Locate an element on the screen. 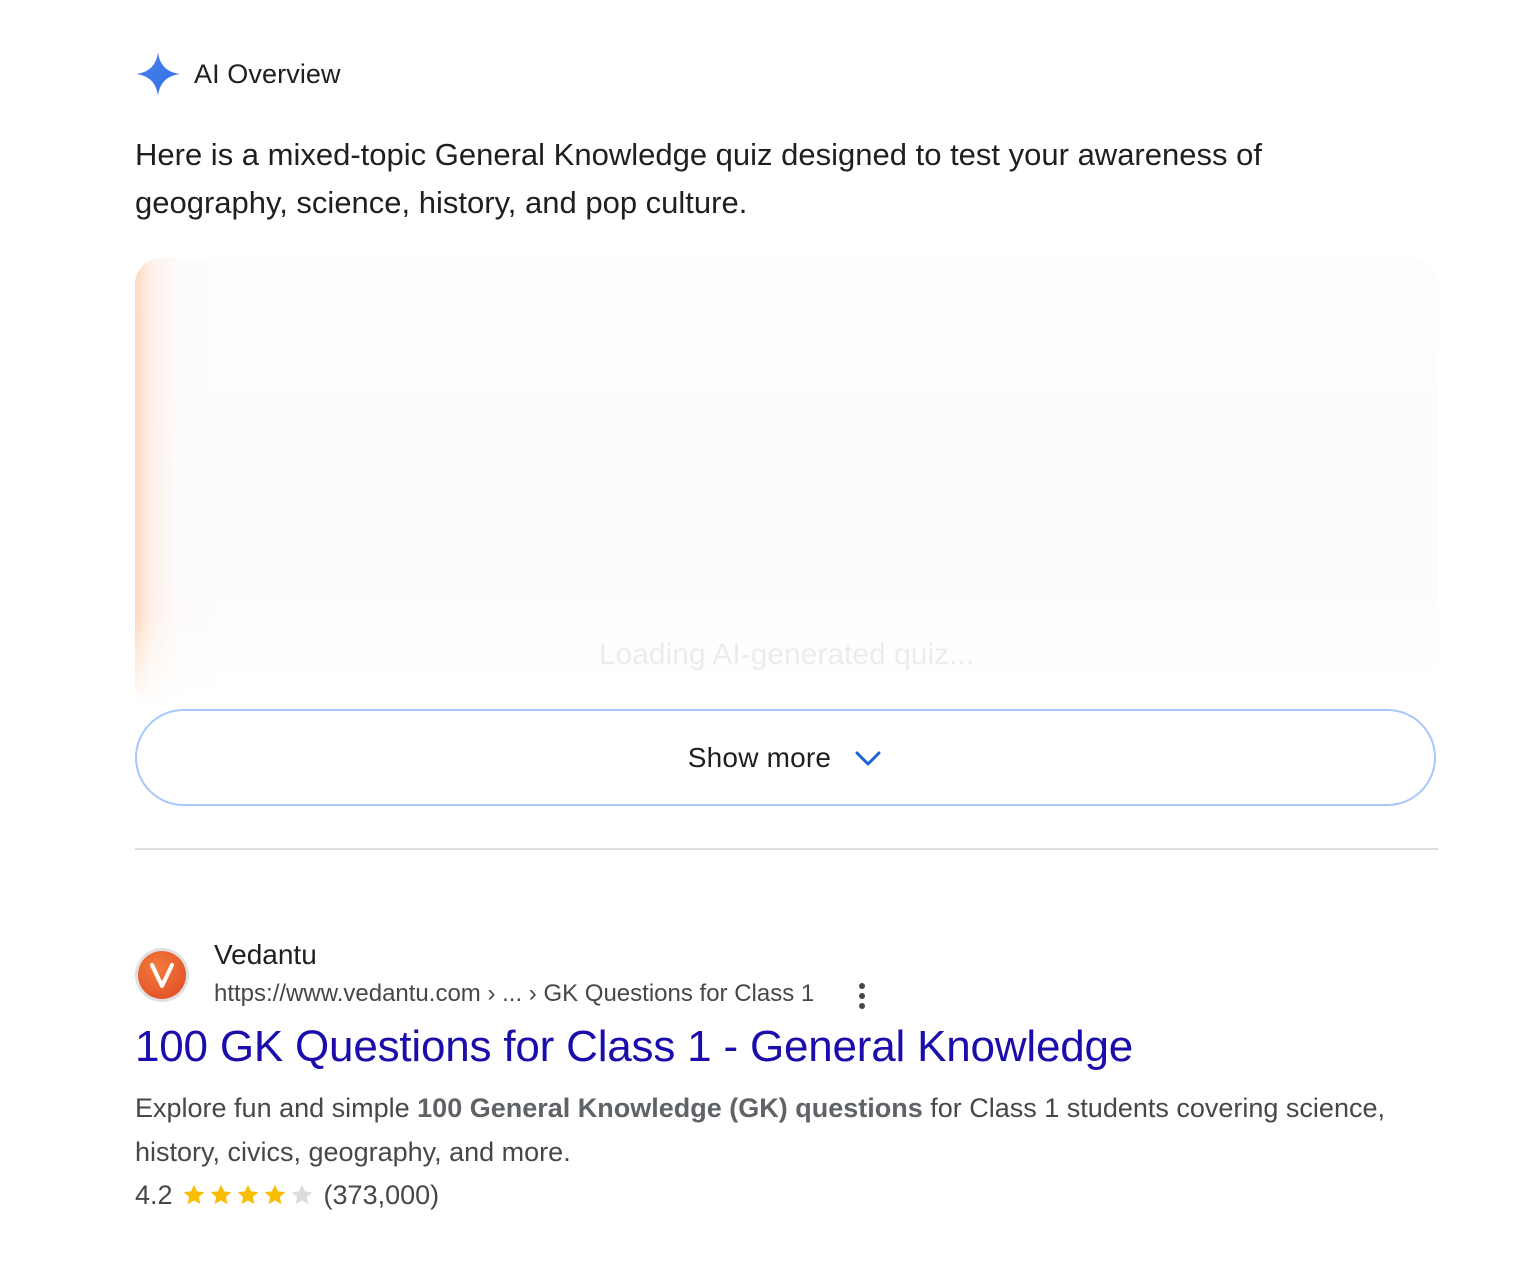 This screenshot has height=1278, width=1534. snippet-text: Explore fun and simple is located at coordinates (276, 1108).